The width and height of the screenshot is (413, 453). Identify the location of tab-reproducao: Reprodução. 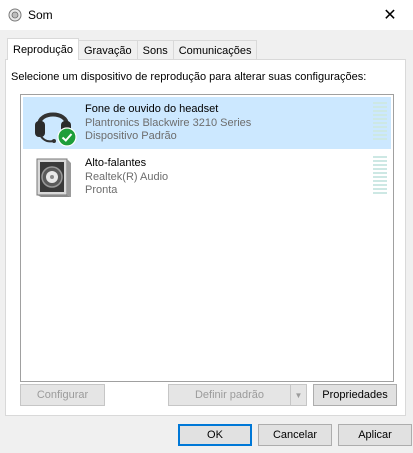
(43, 49).